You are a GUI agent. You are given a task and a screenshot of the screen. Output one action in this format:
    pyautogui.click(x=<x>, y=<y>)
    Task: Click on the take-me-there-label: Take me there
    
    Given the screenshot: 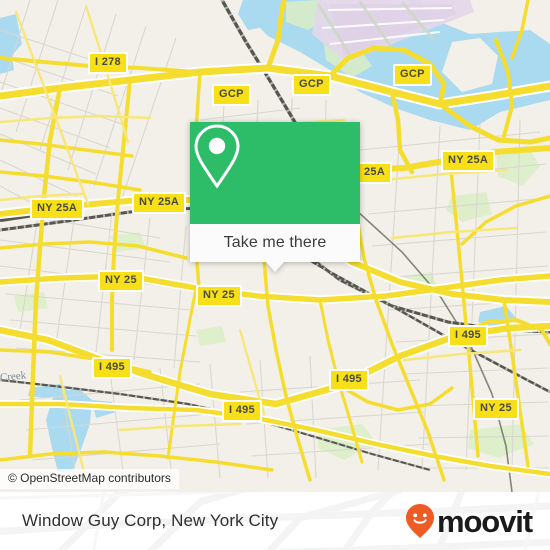 What is the action you would take?
    pyautogui.click(x=275, y=242)
    